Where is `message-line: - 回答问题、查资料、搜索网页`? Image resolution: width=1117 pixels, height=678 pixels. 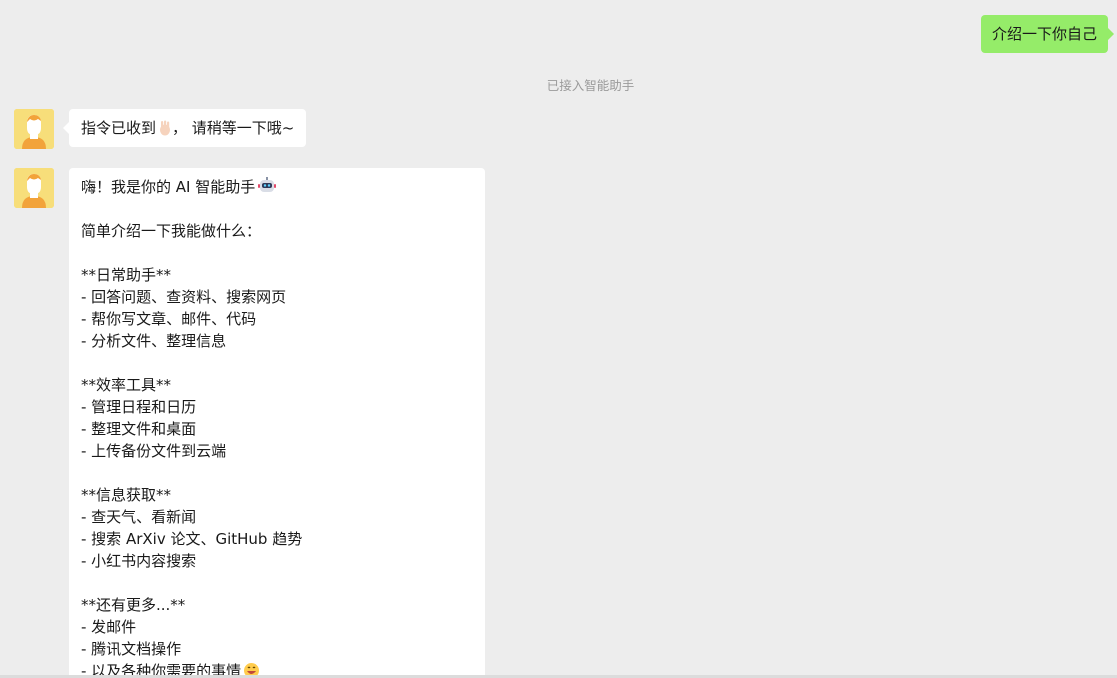
message-line: - 回答问题、查资料、搜索网页 is located at coordinates (184, 297).